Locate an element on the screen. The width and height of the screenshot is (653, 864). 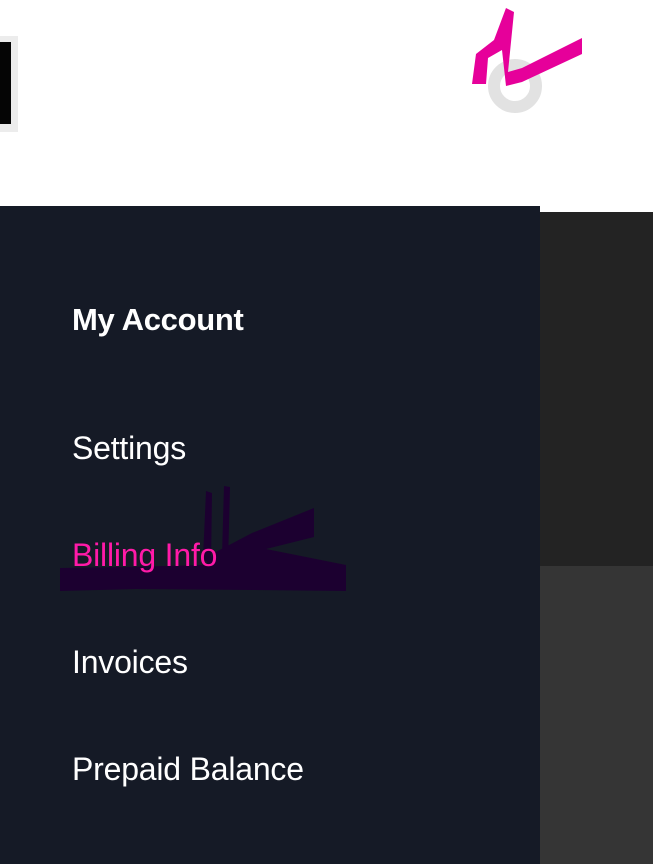
background-panel-top is located at coordinates (596, 389).